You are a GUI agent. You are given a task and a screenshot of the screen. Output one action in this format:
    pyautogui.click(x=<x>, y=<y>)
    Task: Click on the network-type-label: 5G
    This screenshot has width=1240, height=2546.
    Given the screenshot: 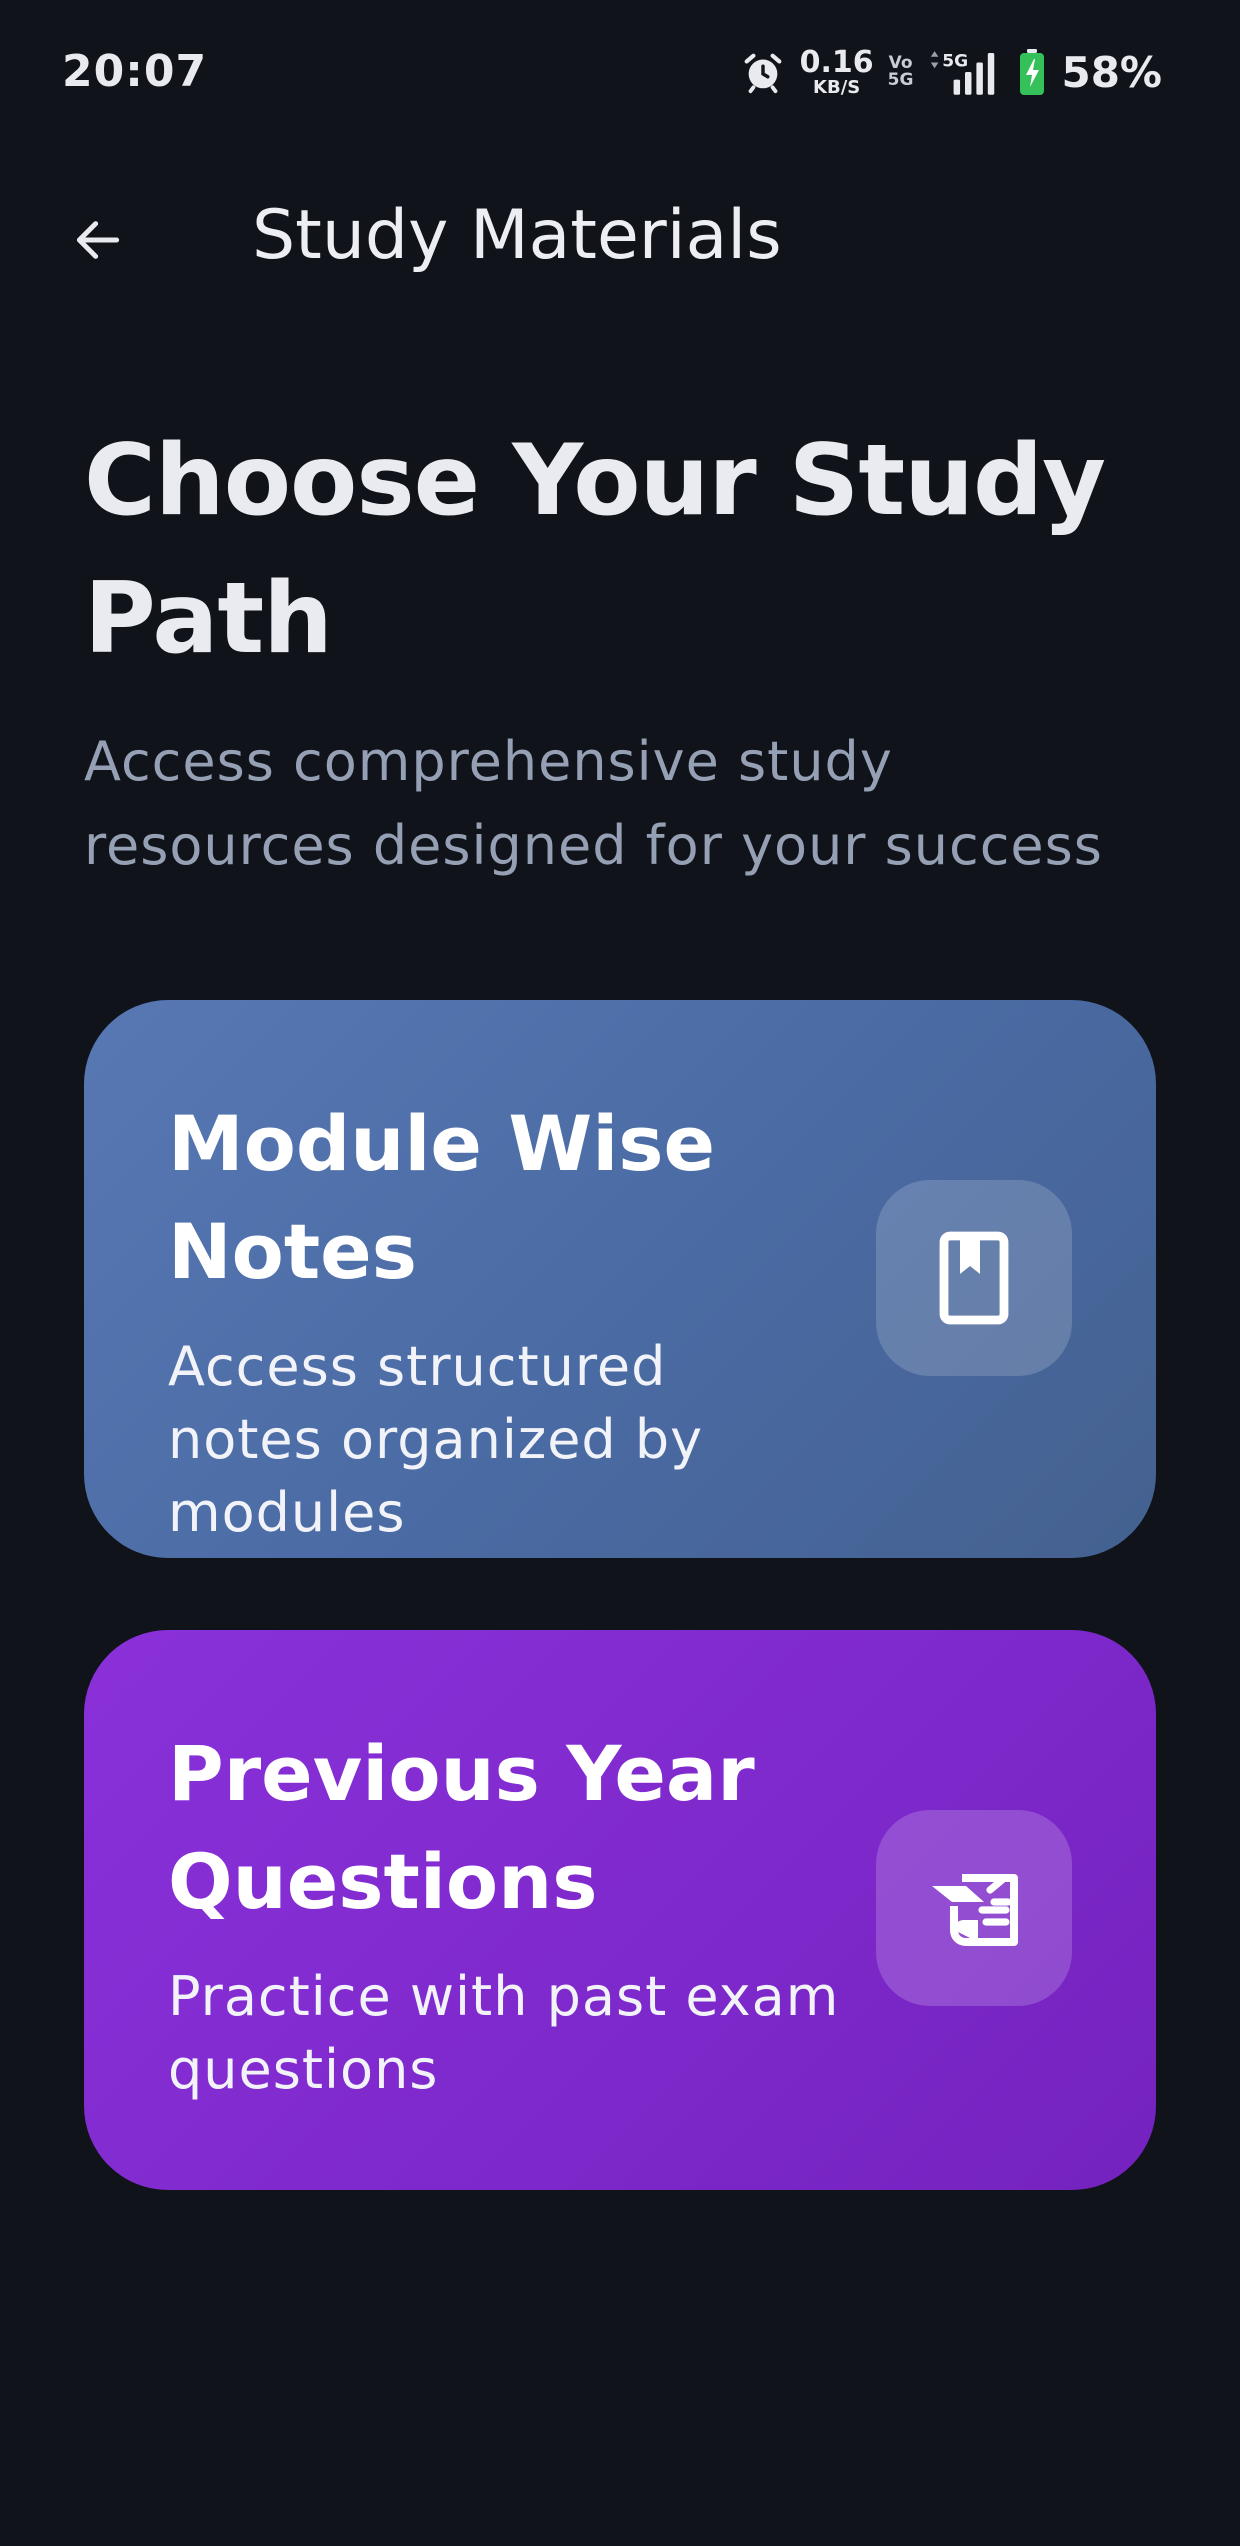 What is the action you would take?
    pyautogui.click(x=956, y=61)
    